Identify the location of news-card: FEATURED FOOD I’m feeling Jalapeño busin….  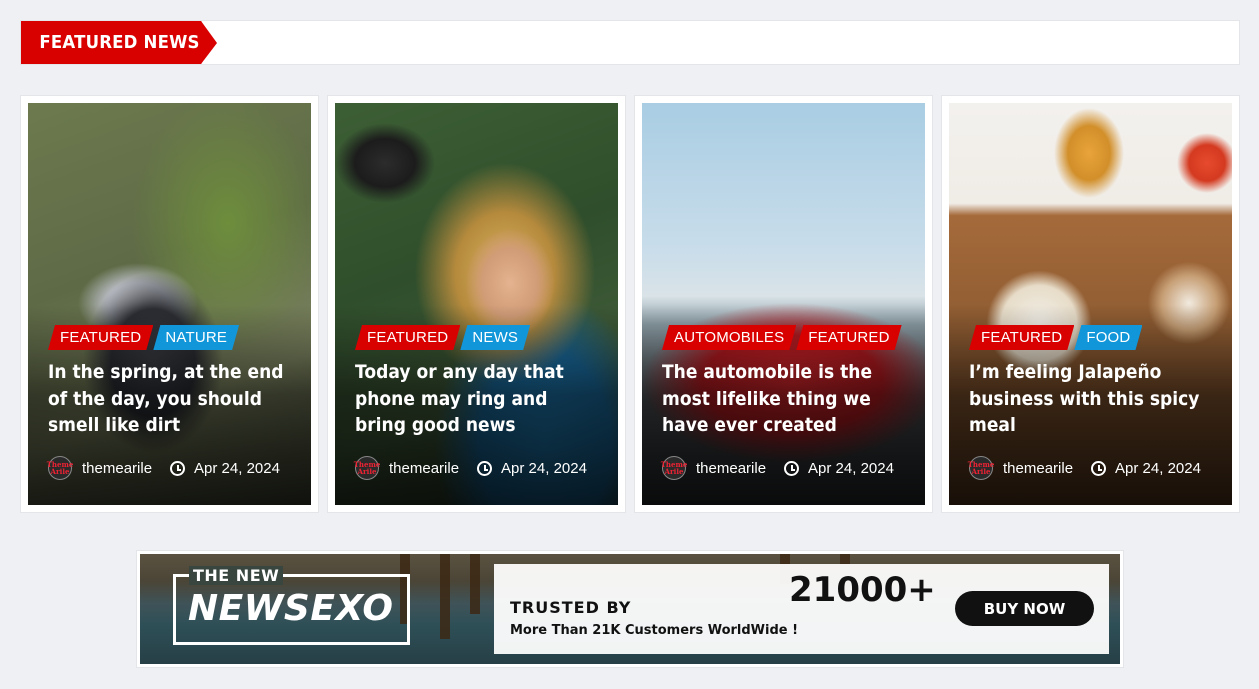
(1090, 304).